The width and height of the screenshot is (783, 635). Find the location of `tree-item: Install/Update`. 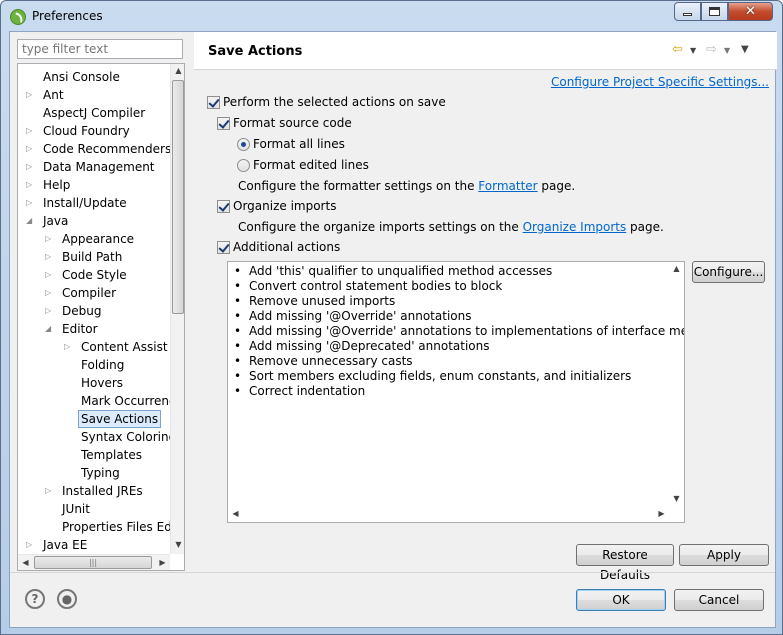

tree-item: Install/Update is located at coordinates (85, 203).